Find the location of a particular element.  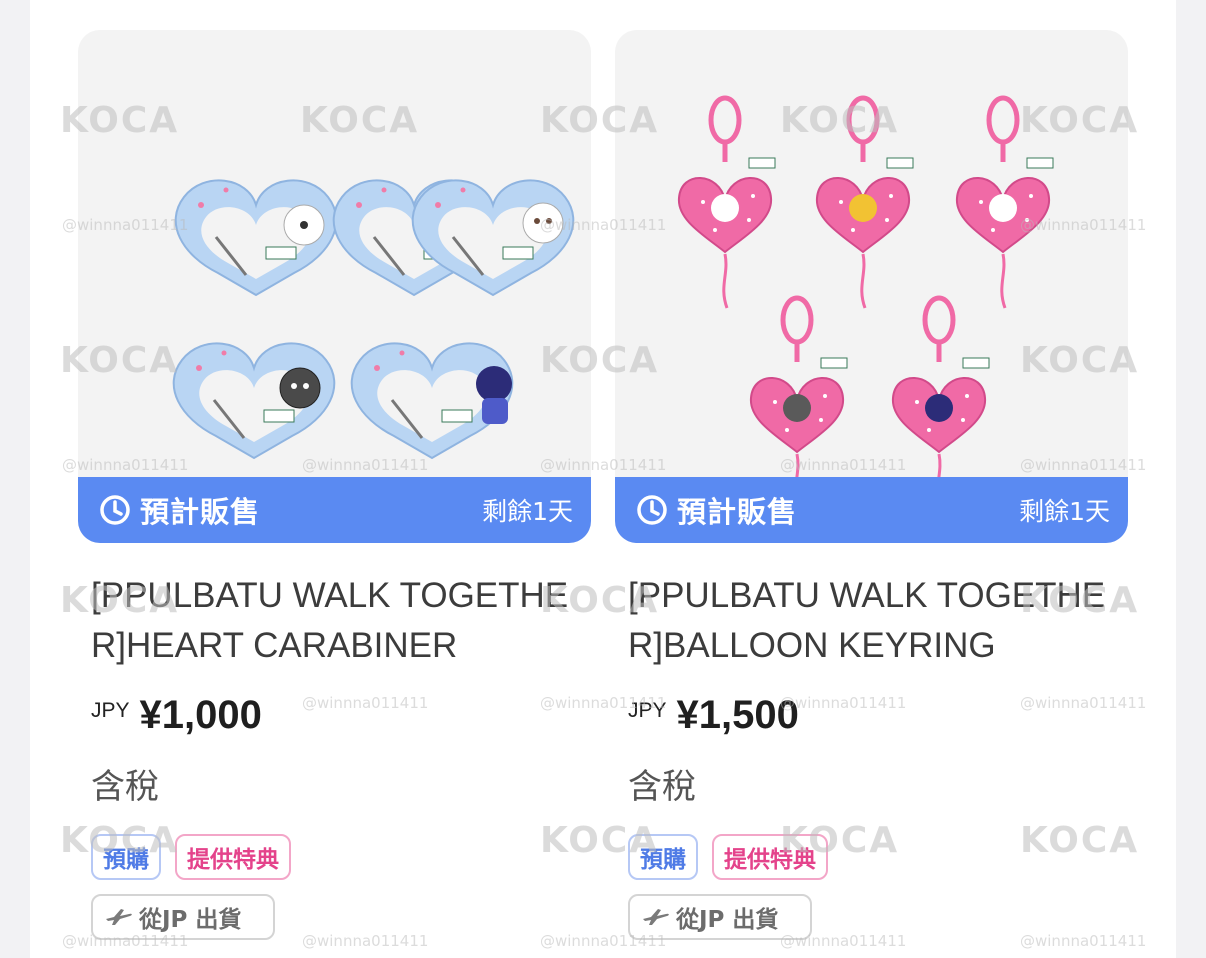

product-title: [PPULBATU WALK TOGETHER]HEART CARABINER is located at coordinates (334, 621).